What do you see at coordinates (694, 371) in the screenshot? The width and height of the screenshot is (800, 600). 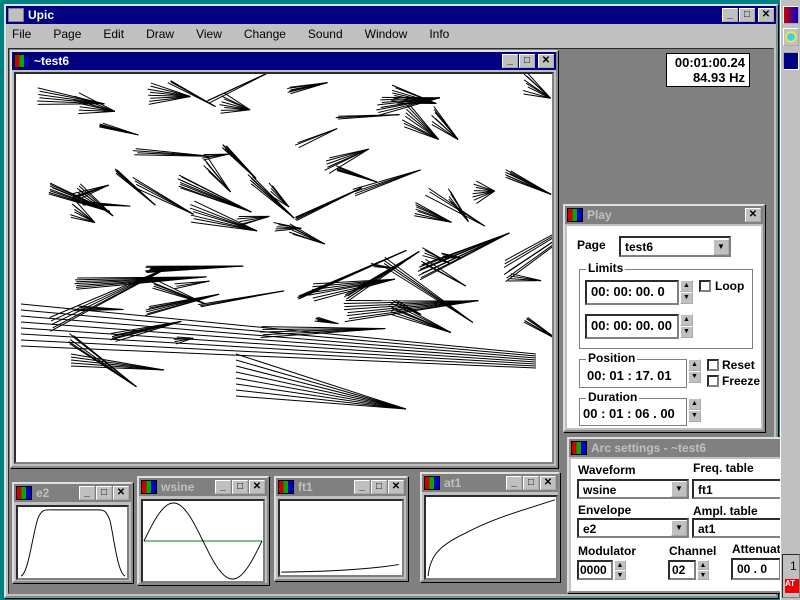 I see `position-spinner: ▲ ▼` at bounding box center [694, 371].